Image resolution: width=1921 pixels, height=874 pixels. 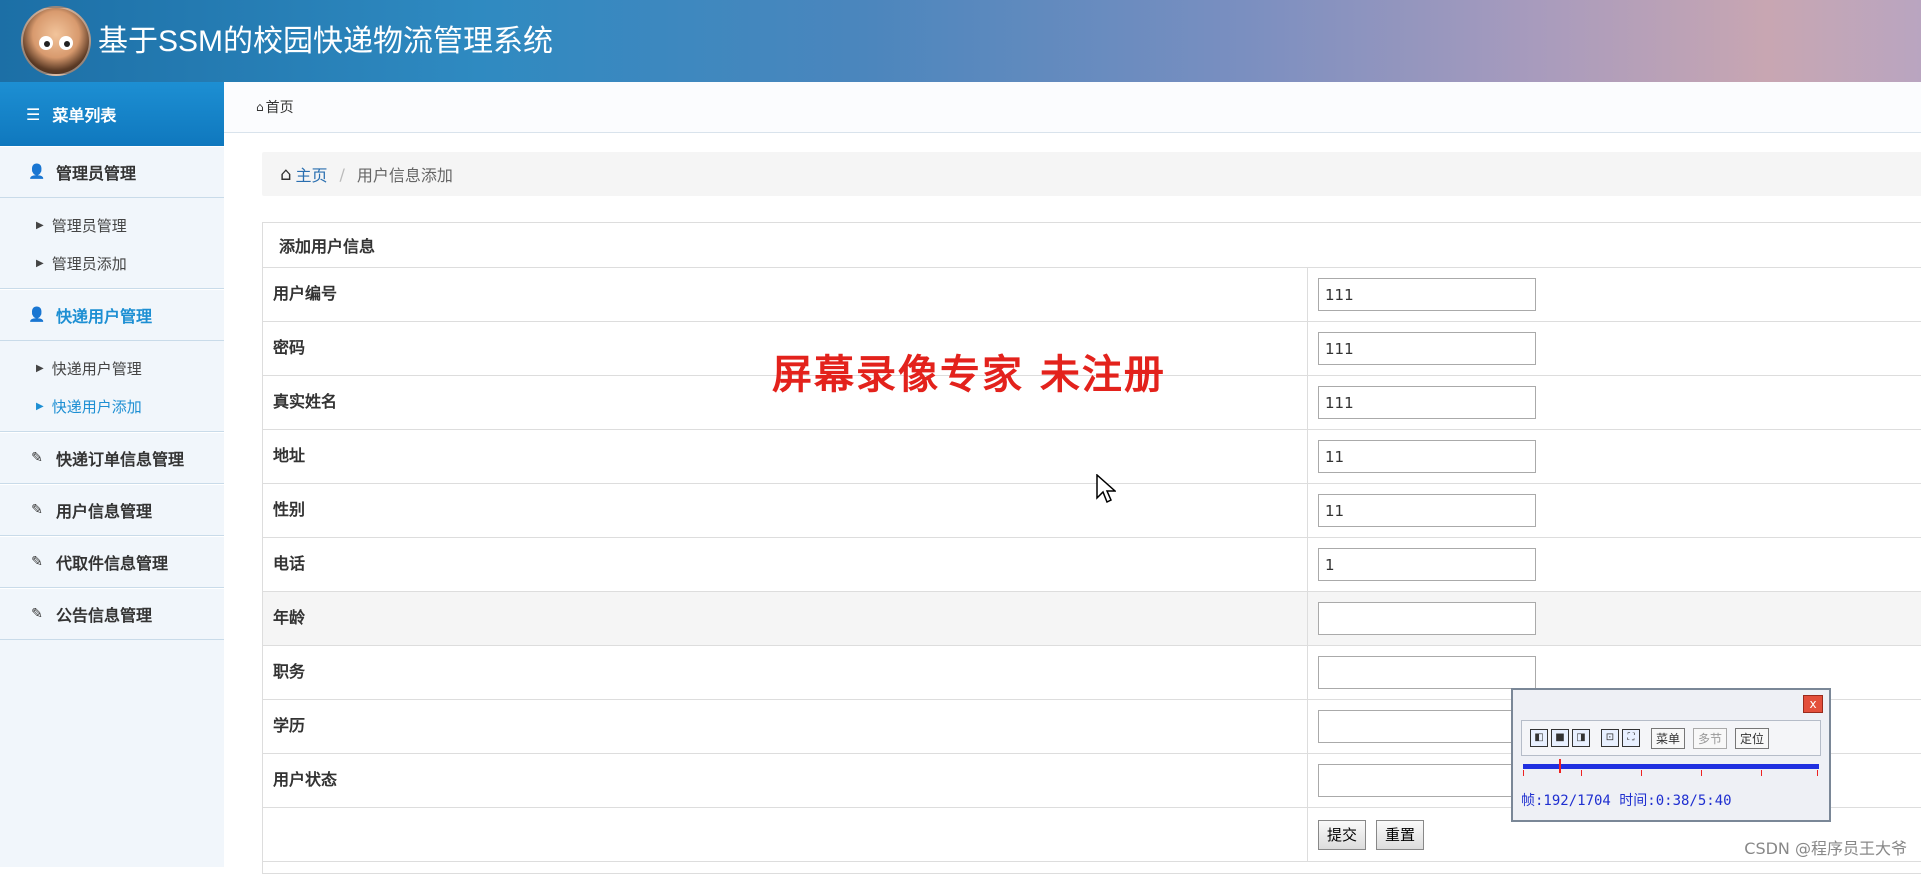 I want to click on gender-input, so click(x=1427, y=510).